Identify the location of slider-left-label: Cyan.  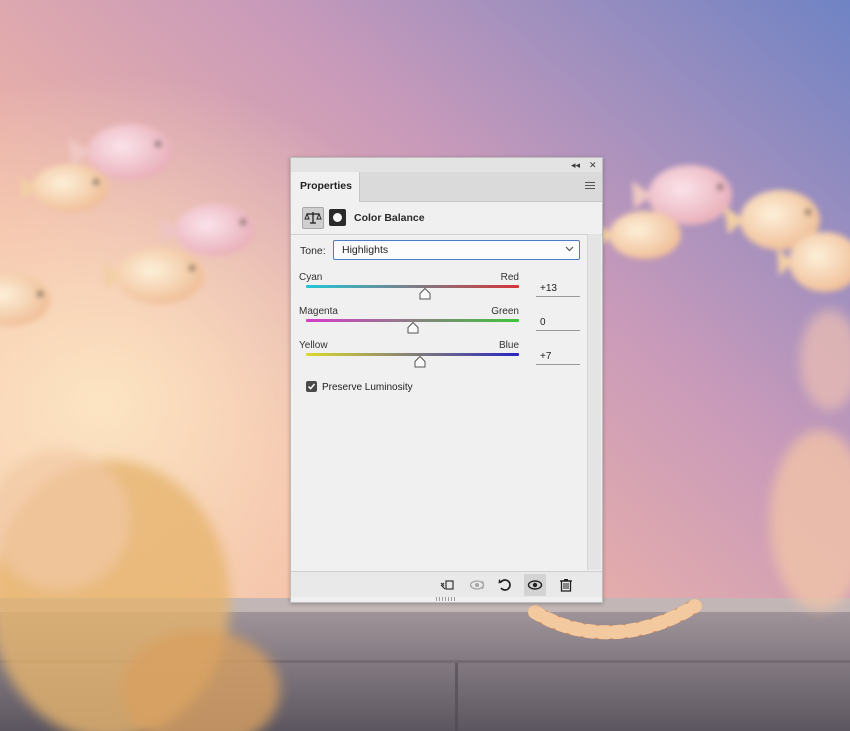
(311, 277).